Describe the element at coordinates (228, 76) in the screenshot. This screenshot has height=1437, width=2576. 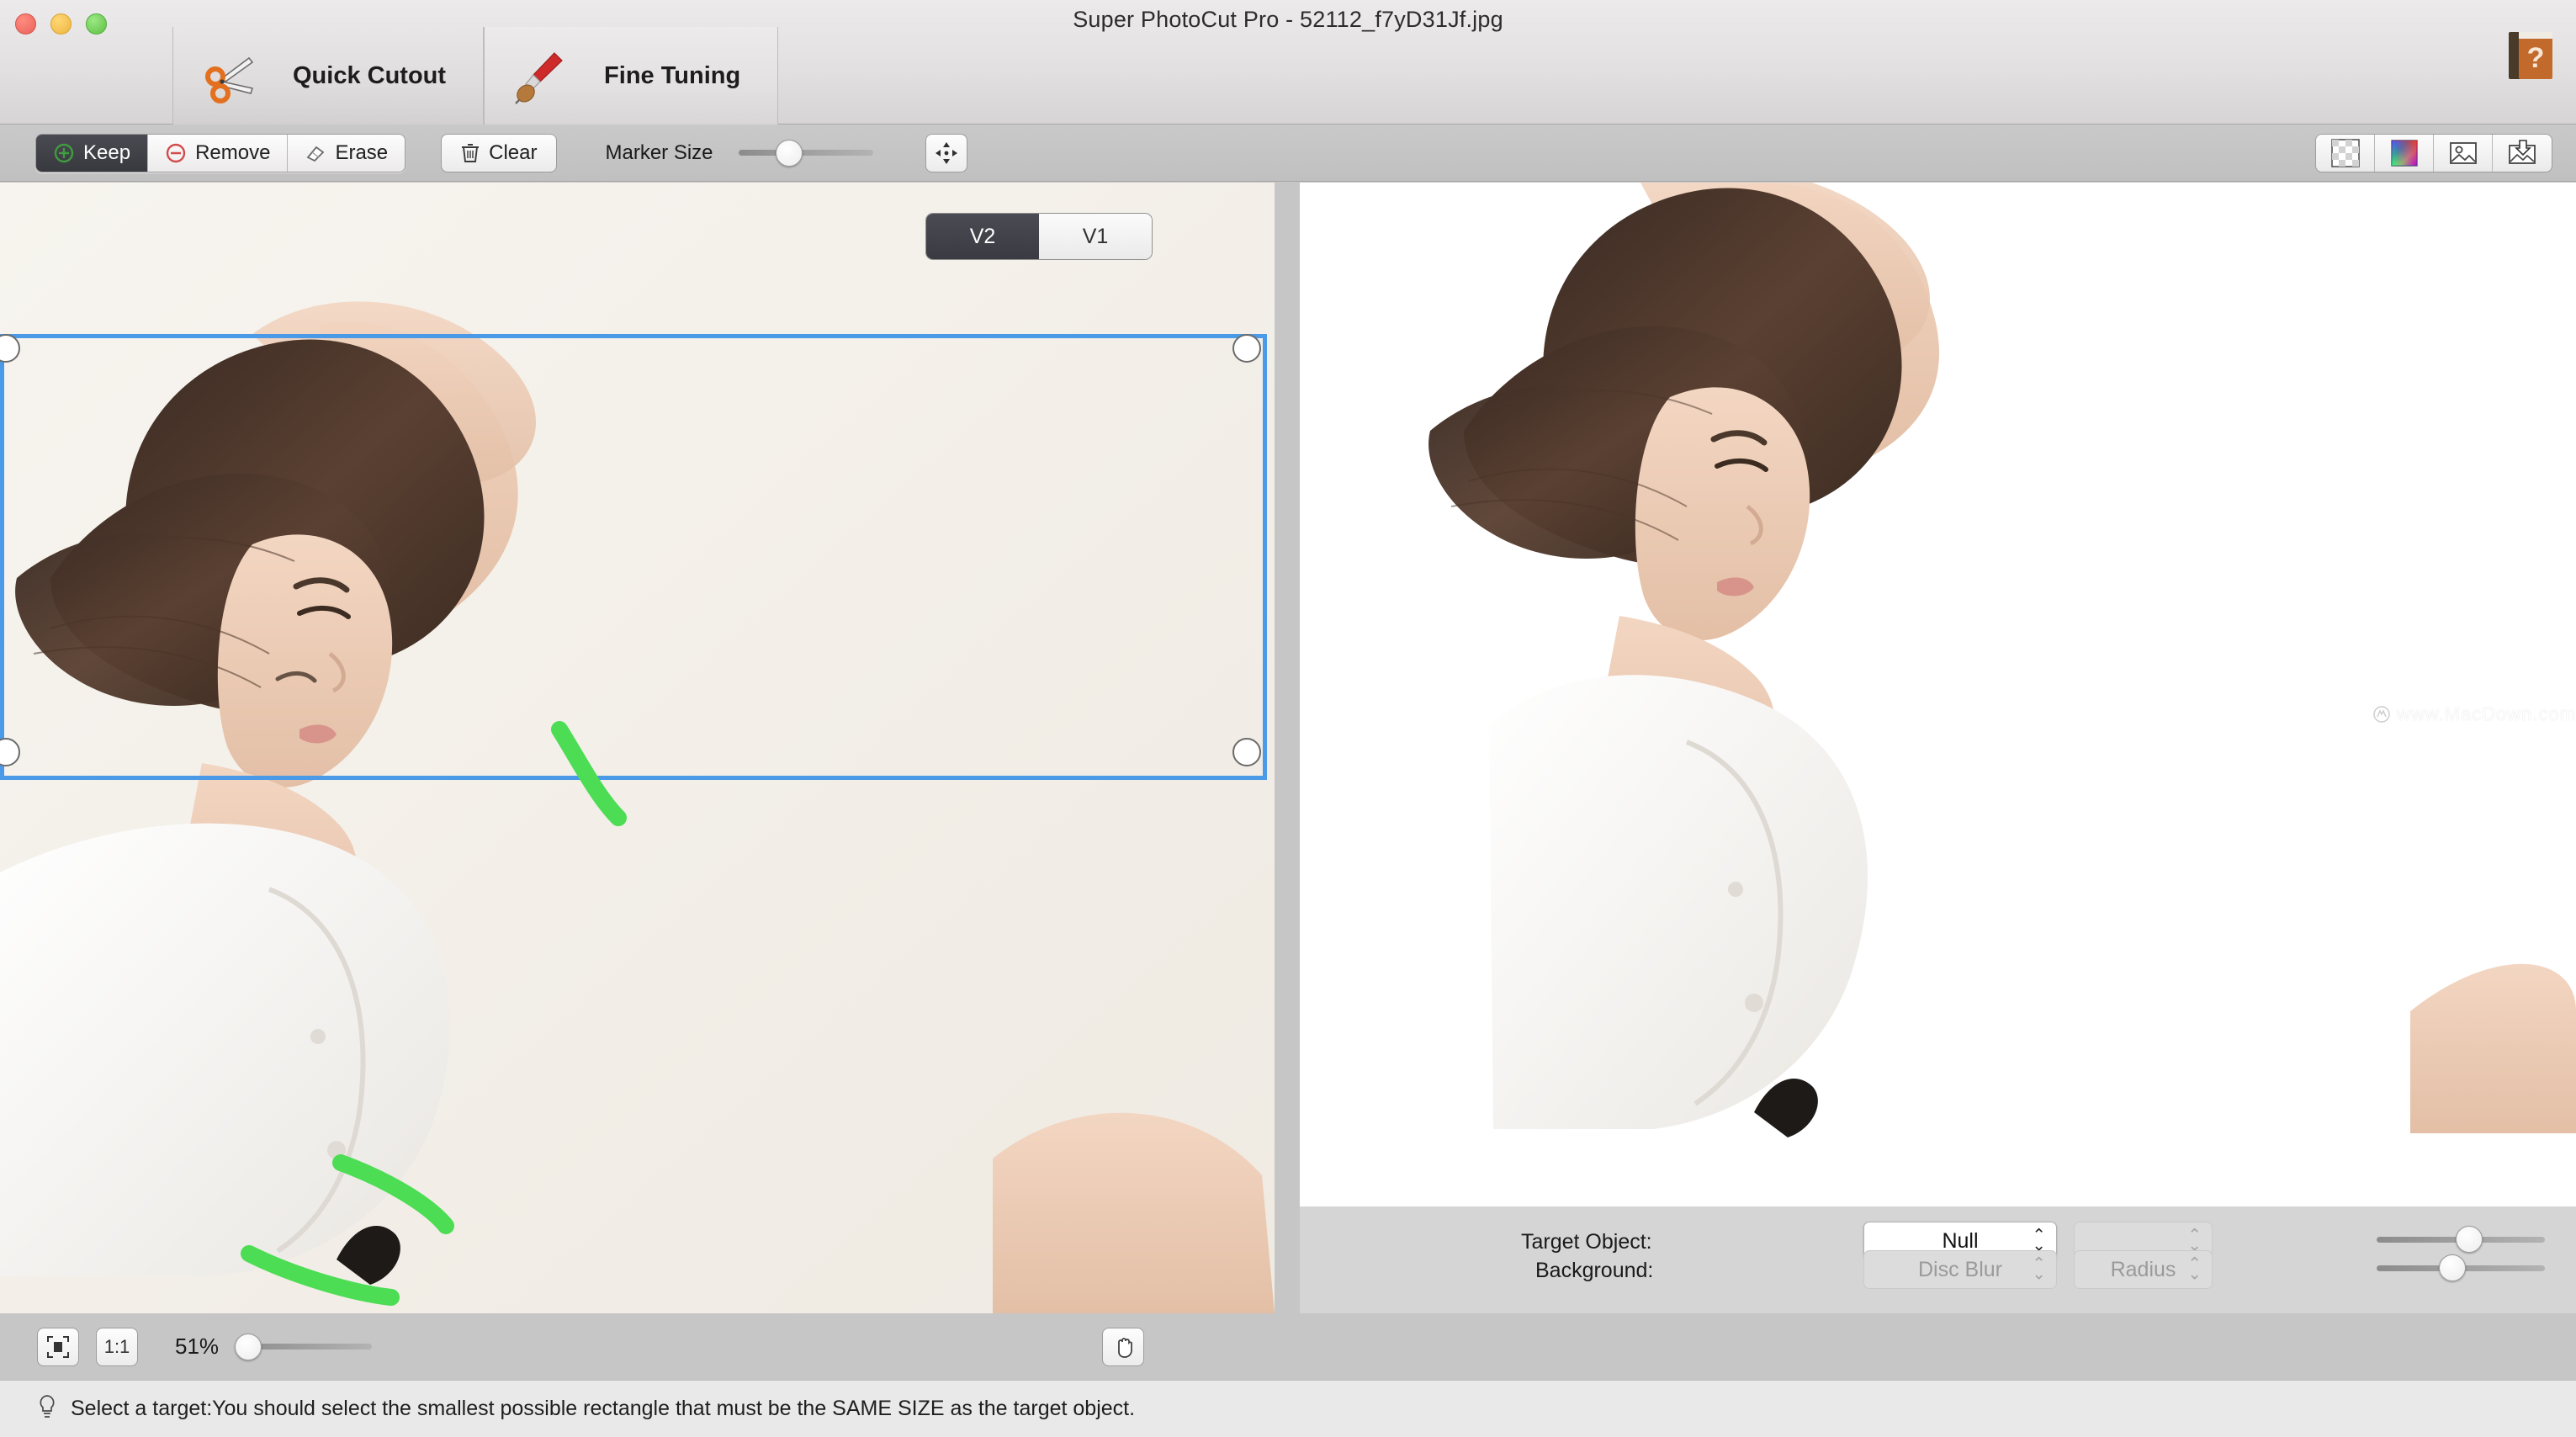
I see `scissors-icon` at that location.